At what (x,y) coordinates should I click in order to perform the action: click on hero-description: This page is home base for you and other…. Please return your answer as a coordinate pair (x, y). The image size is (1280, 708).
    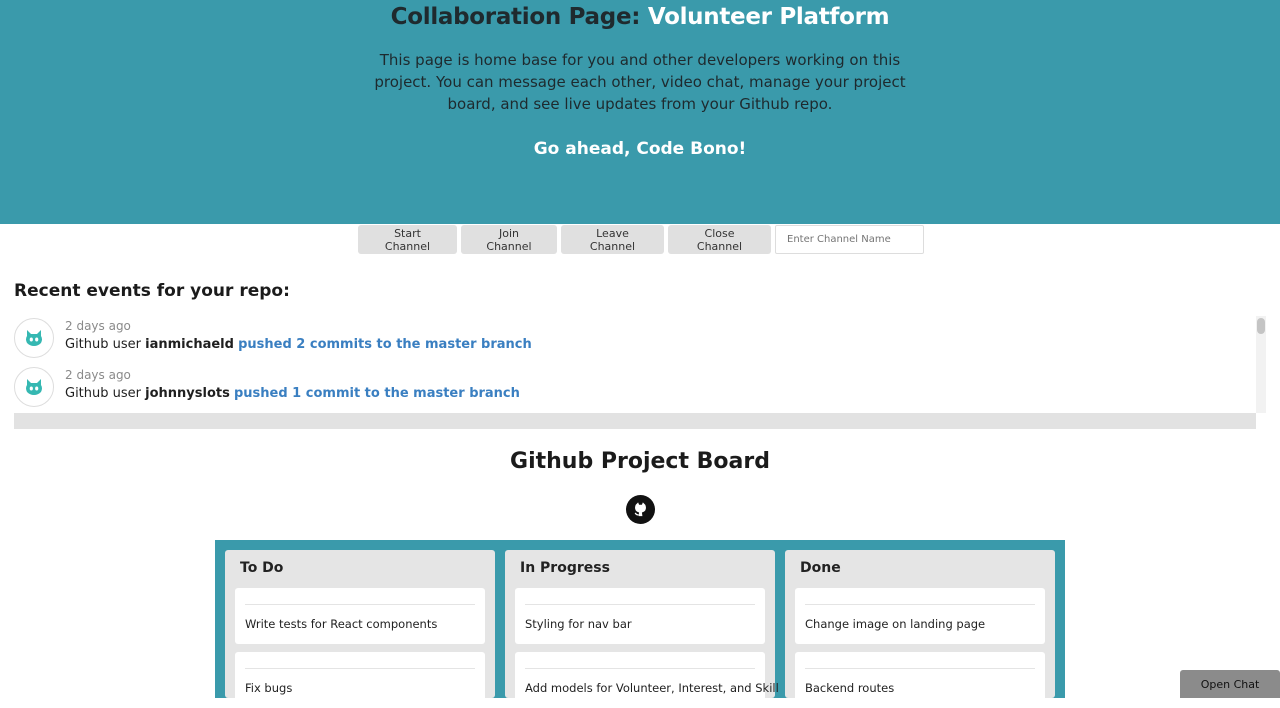
    Looking at the image, I should click on (640, 82).